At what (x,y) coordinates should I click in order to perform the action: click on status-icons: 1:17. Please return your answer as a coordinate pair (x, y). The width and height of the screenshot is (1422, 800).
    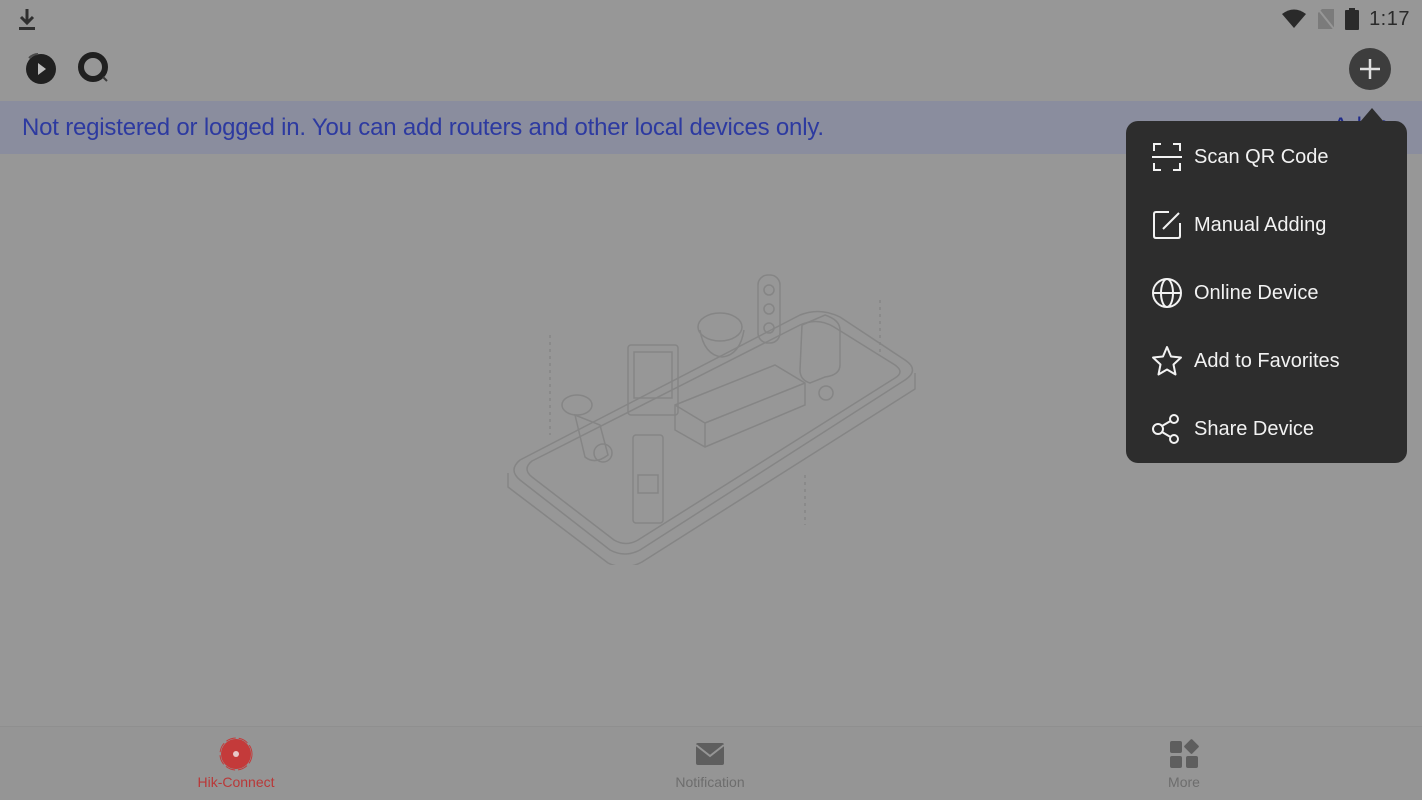
    Looking at the image, I should click on (1345, 19).